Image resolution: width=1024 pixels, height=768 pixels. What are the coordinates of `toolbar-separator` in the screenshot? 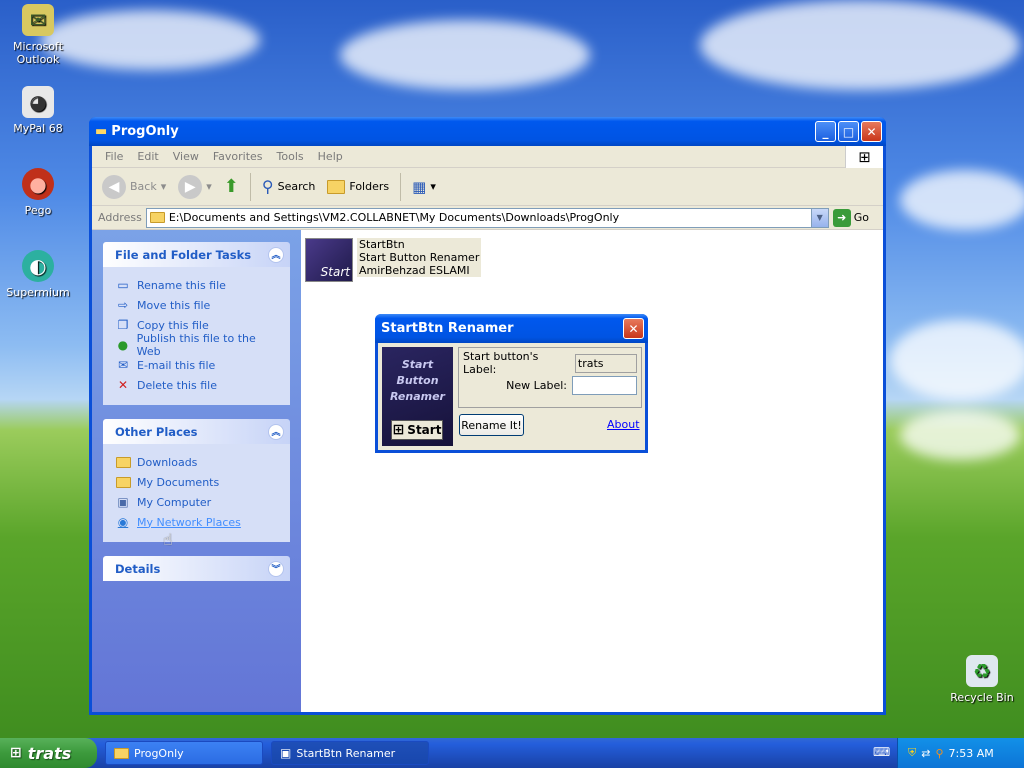 It's located at (401, 186).